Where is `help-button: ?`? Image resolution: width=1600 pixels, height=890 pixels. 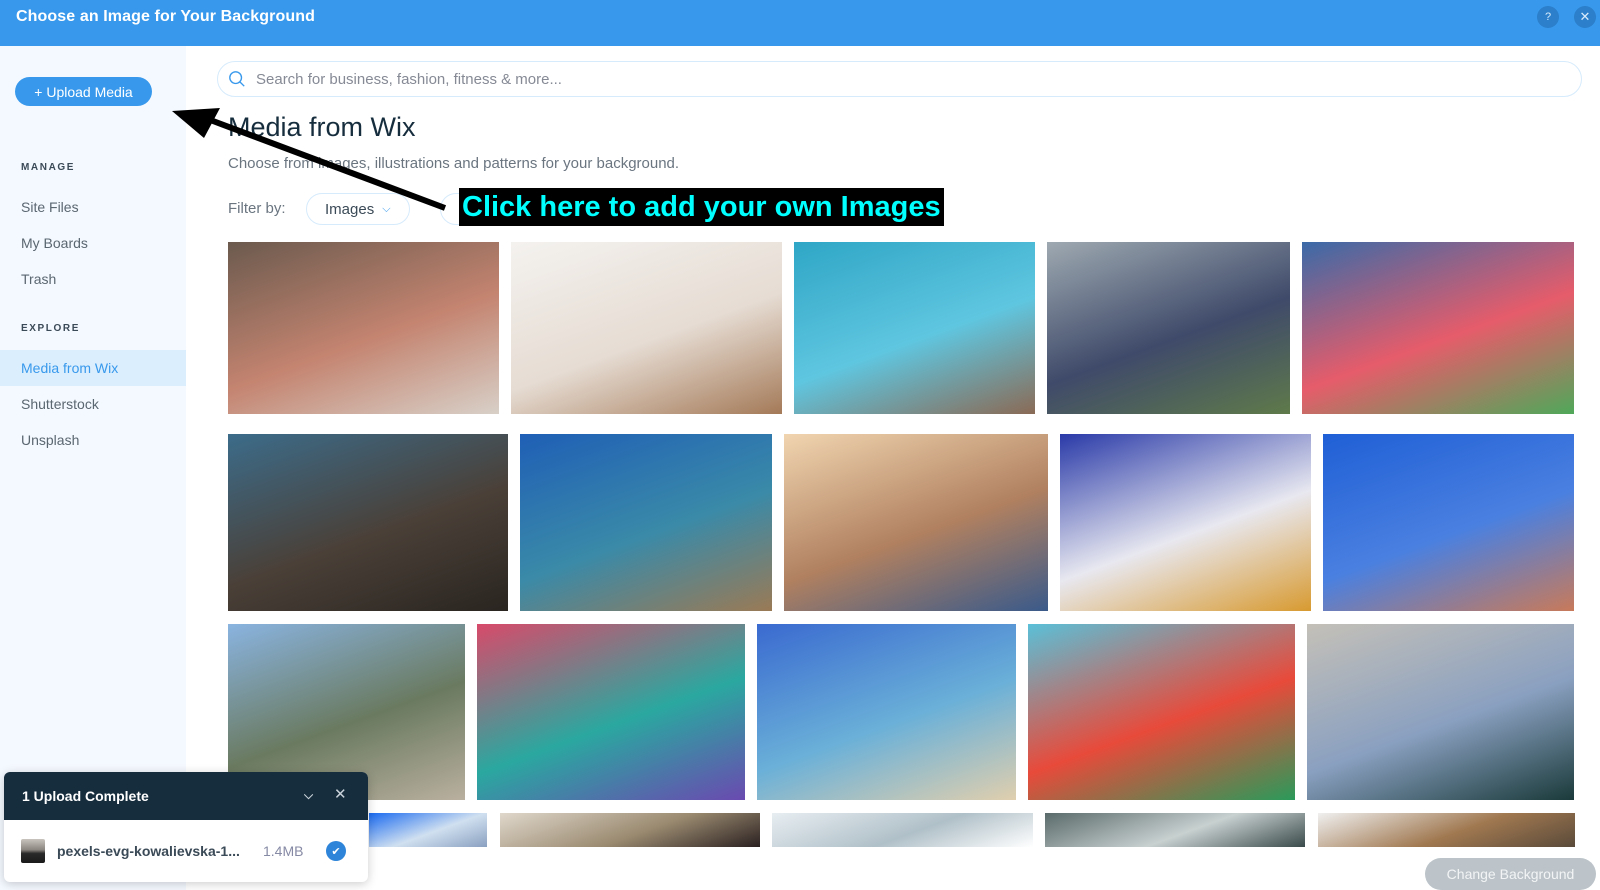
help-button: ? is located at coordinates (1548, 17).